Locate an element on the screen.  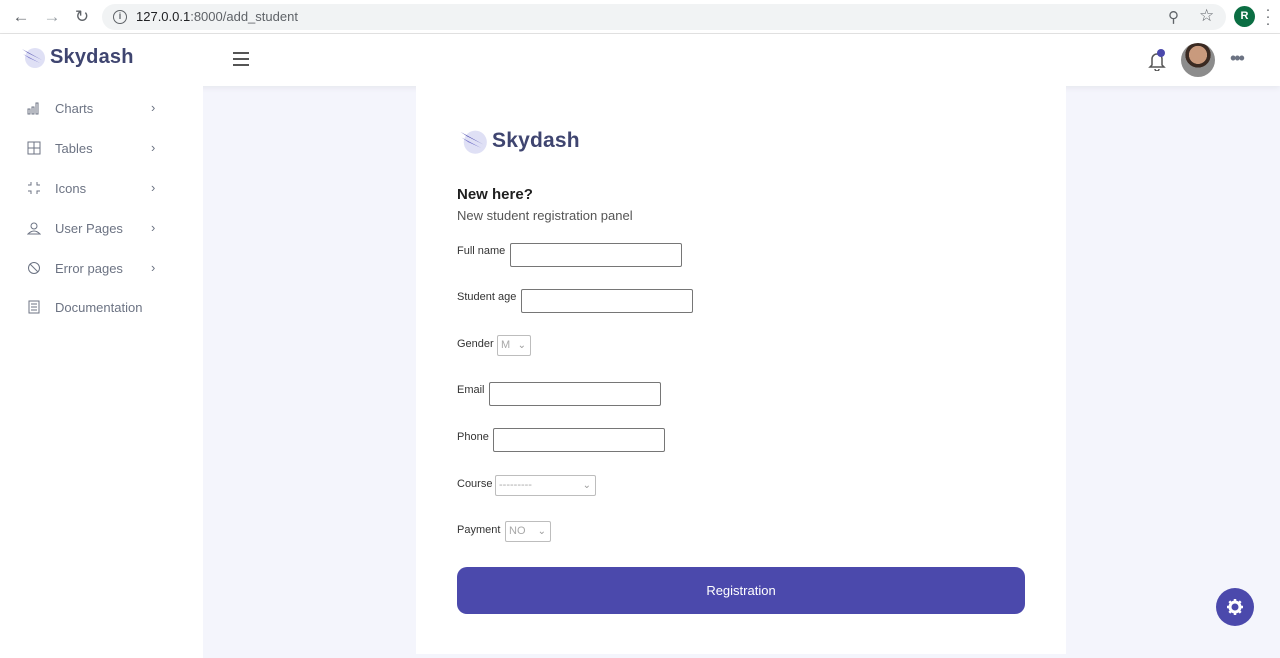
gender-label: Gender is located at coordinates (475, 344).